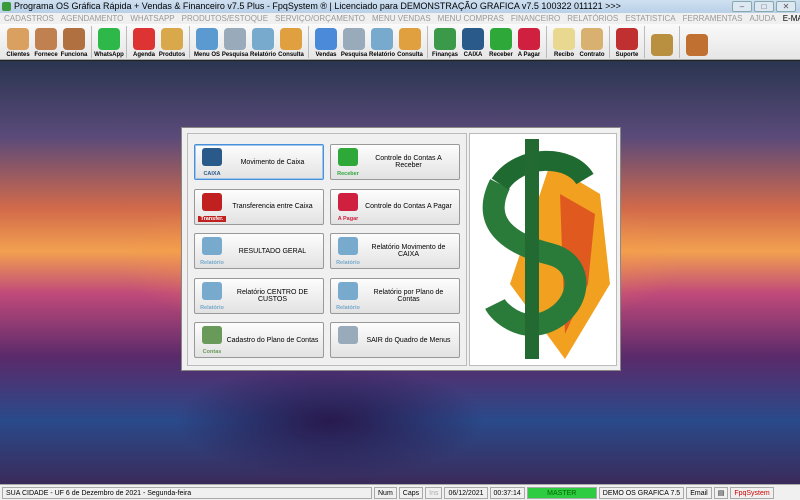  Describe the element at coordinates (320, 18) in the screenshot. I see `menu-item: SERVIÇO/ORÇAMENTO` at that location.